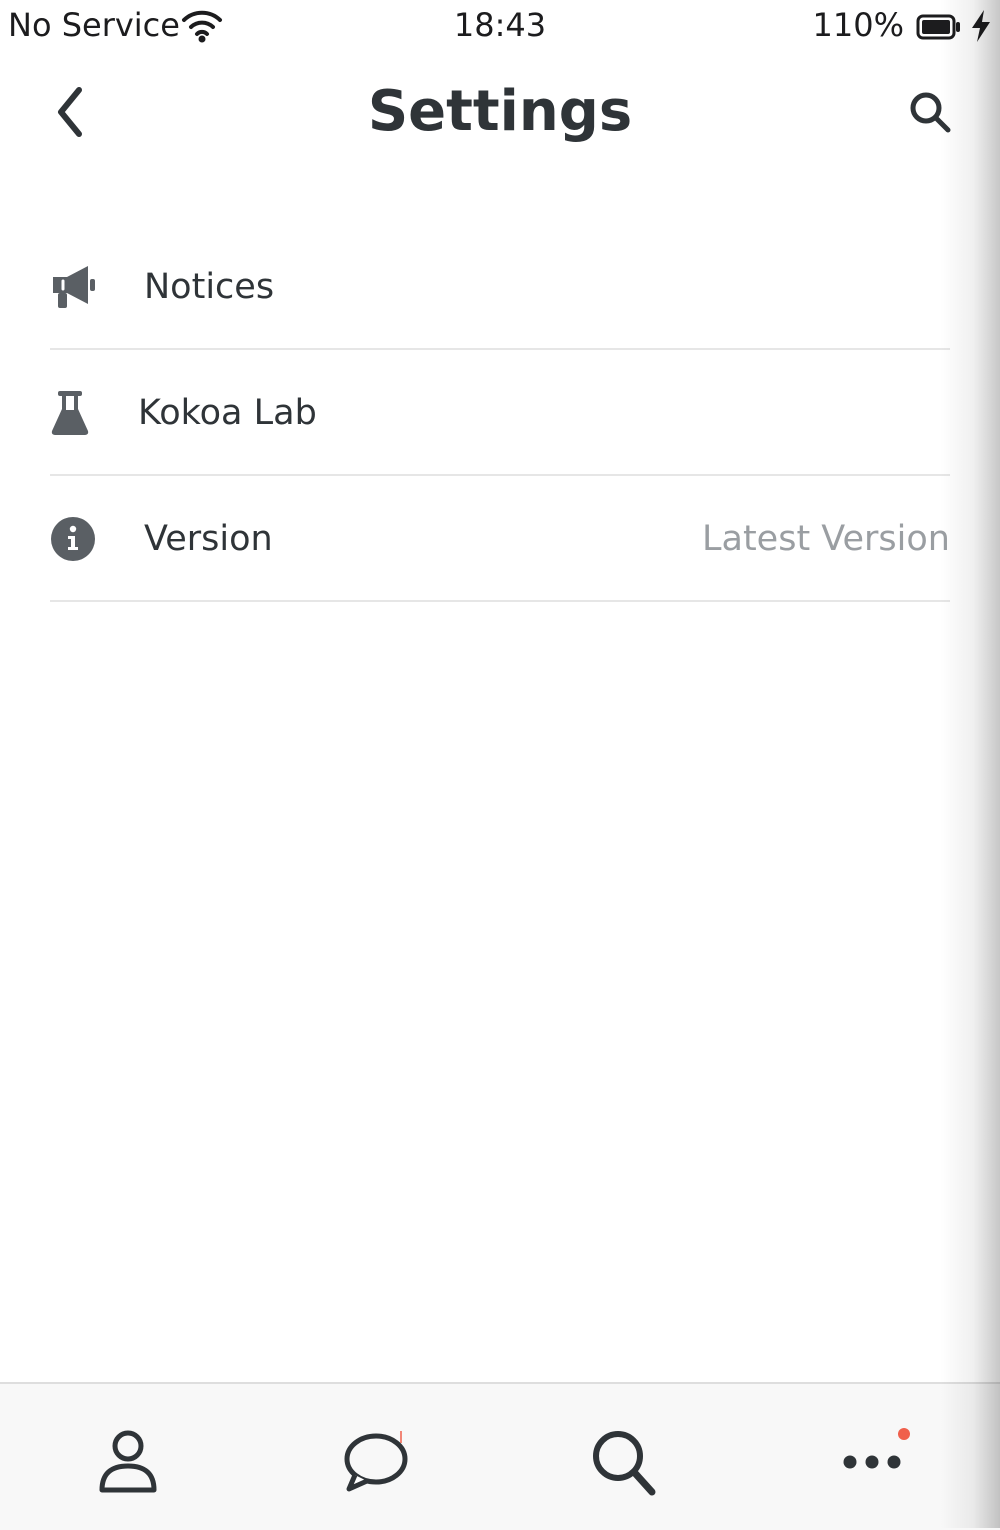 Image resolution: width=1000 pixels, height=1530 pixels. Describe the element at coordinates (209, 287) in the screenshot. I see `settings-item-label: Notices` at that location.